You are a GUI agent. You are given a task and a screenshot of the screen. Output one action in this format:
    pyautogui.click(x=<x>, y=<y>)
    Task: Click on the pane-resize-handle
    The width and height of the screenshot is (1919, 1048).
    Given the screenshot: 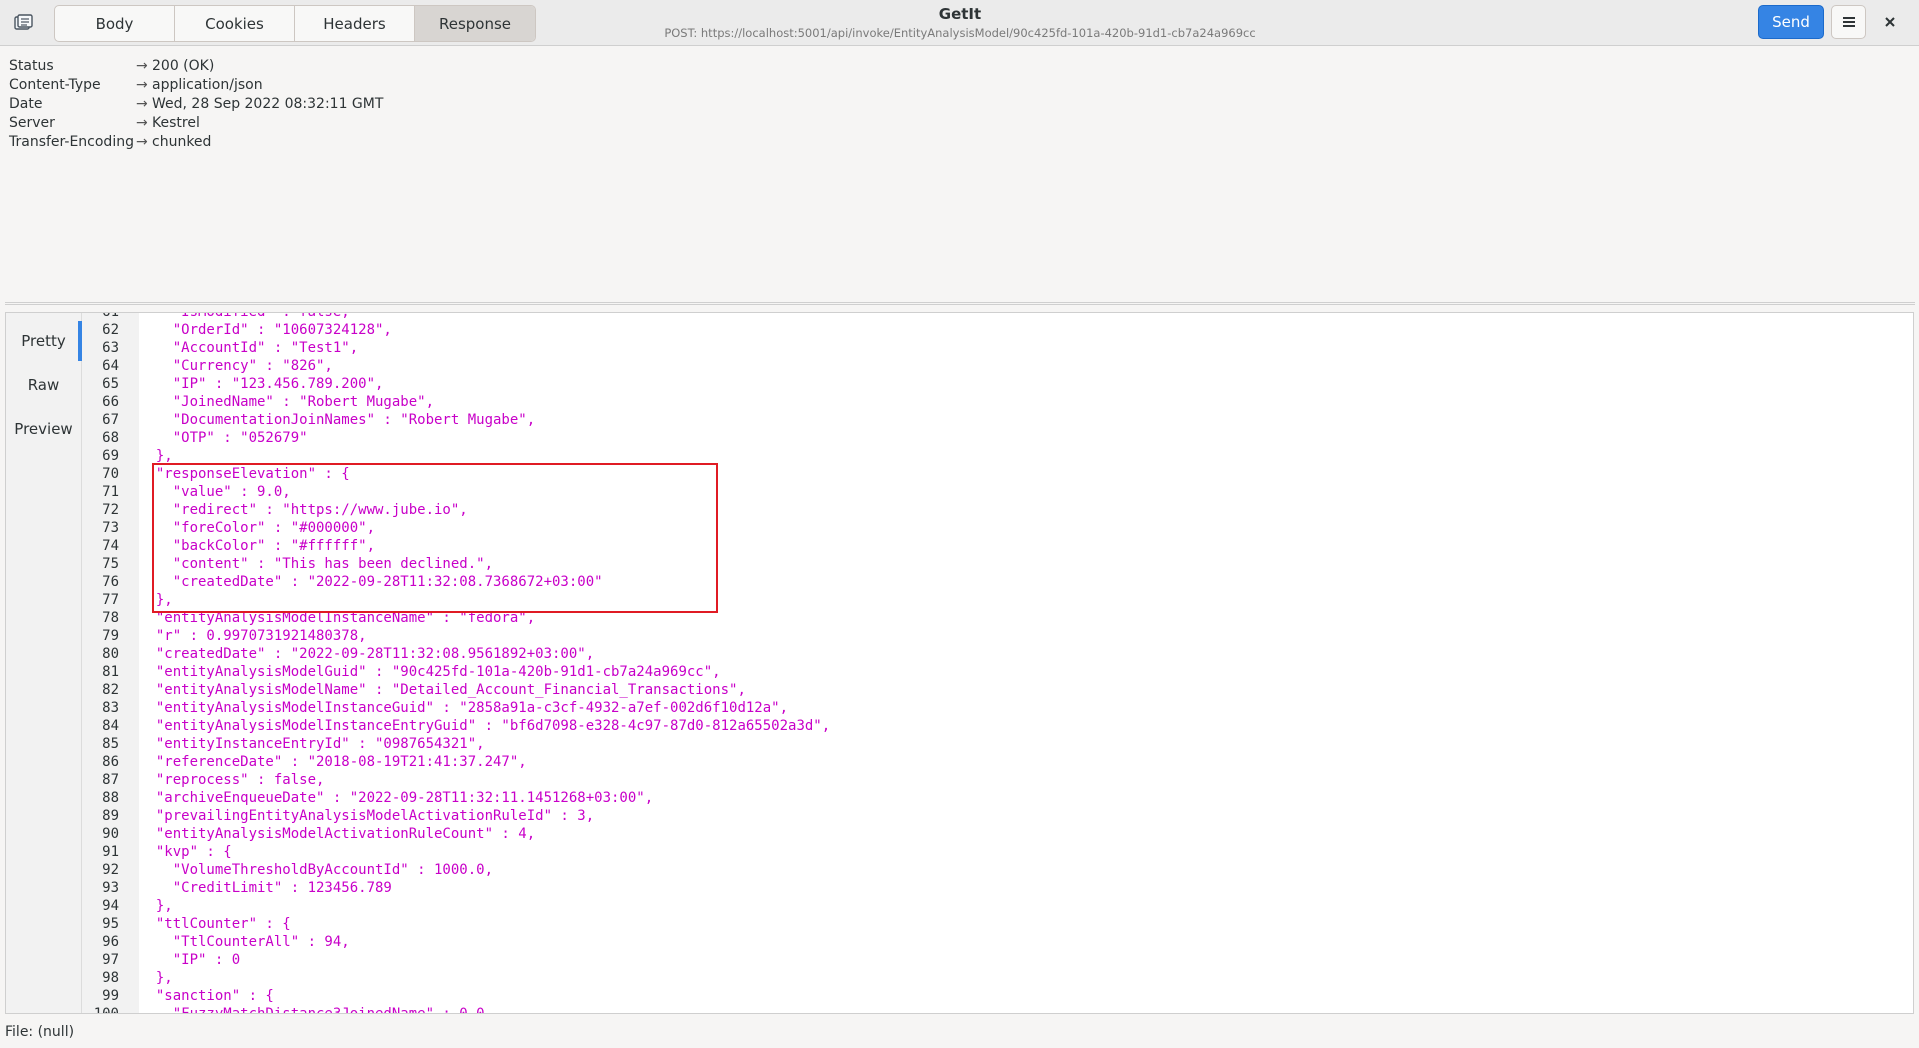 What is the action you would take?
    pyautogui.click(x=960, y=303)
    